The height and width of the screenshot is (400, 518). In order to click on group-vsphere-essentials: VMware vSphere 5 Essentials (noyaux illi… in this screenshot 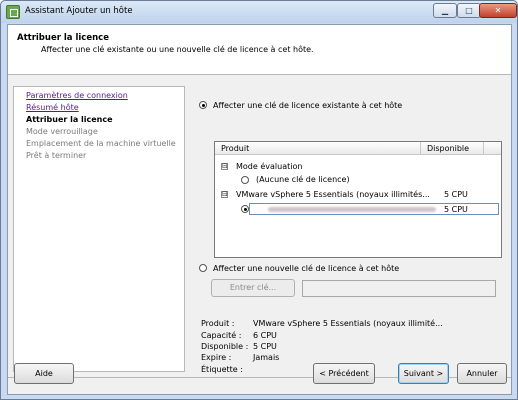, I will do `click(333, 194)`.